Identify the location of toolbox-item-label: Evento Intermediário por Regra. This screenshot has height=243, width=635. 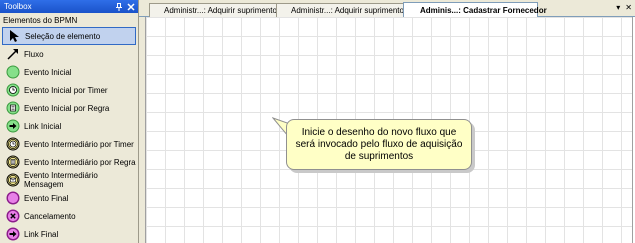
(80, 162).